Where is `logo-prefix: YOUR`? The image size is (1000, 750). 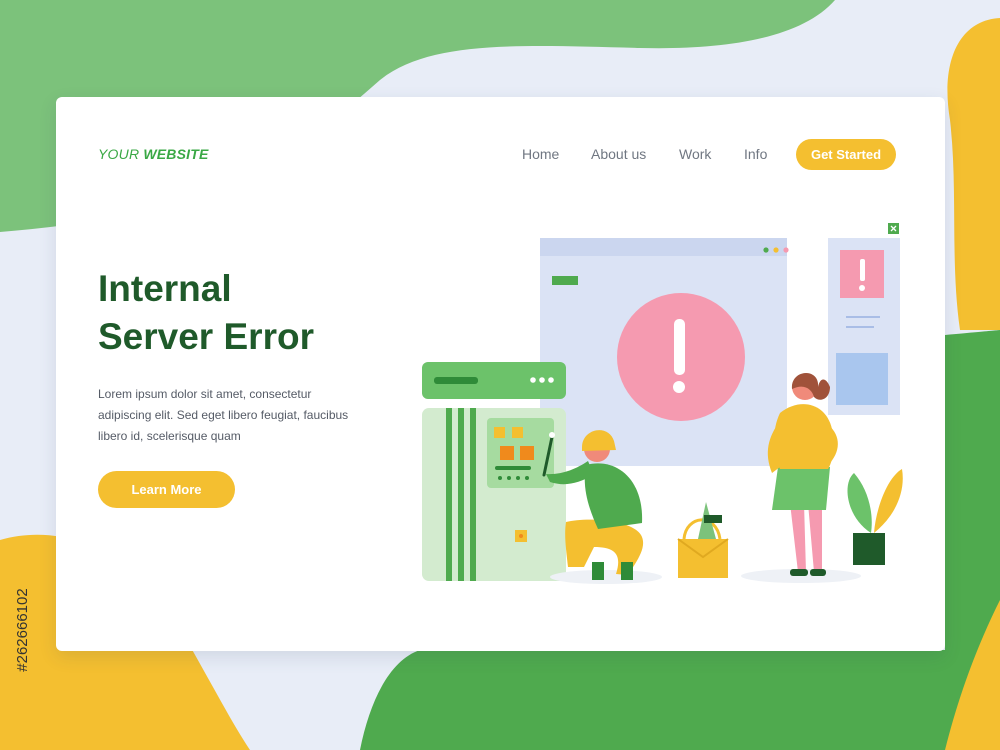 logo-prefix: YOUR is located at coordinates (121, 154).